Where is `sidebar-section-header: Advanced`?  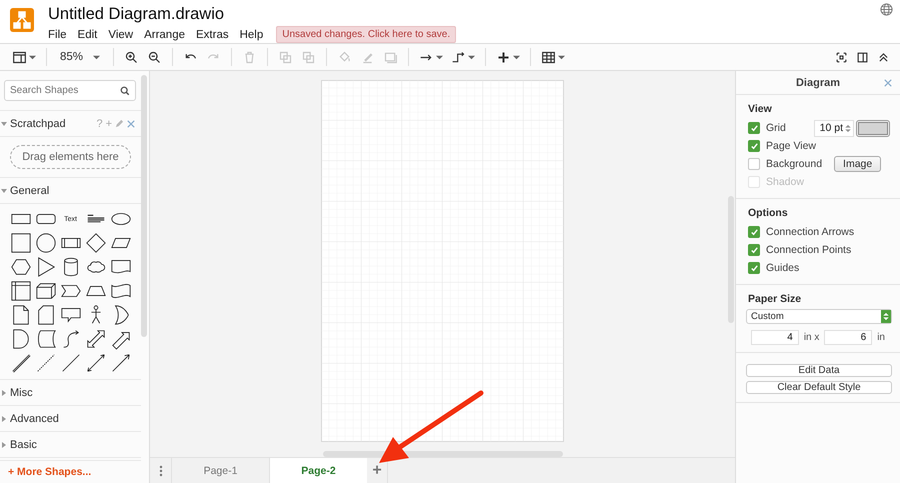 sidebar-section-header: Advanced is located at coordinates (70, 419).